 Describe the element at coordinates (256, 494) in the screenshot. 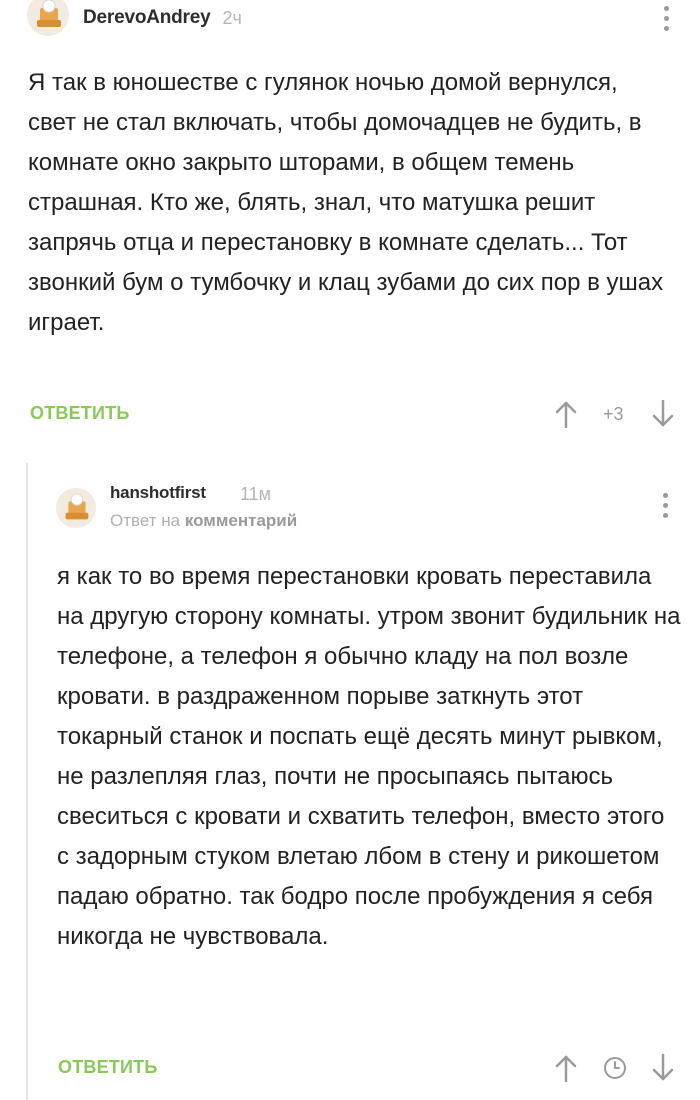

I see `comment-time: 11м` at that location.